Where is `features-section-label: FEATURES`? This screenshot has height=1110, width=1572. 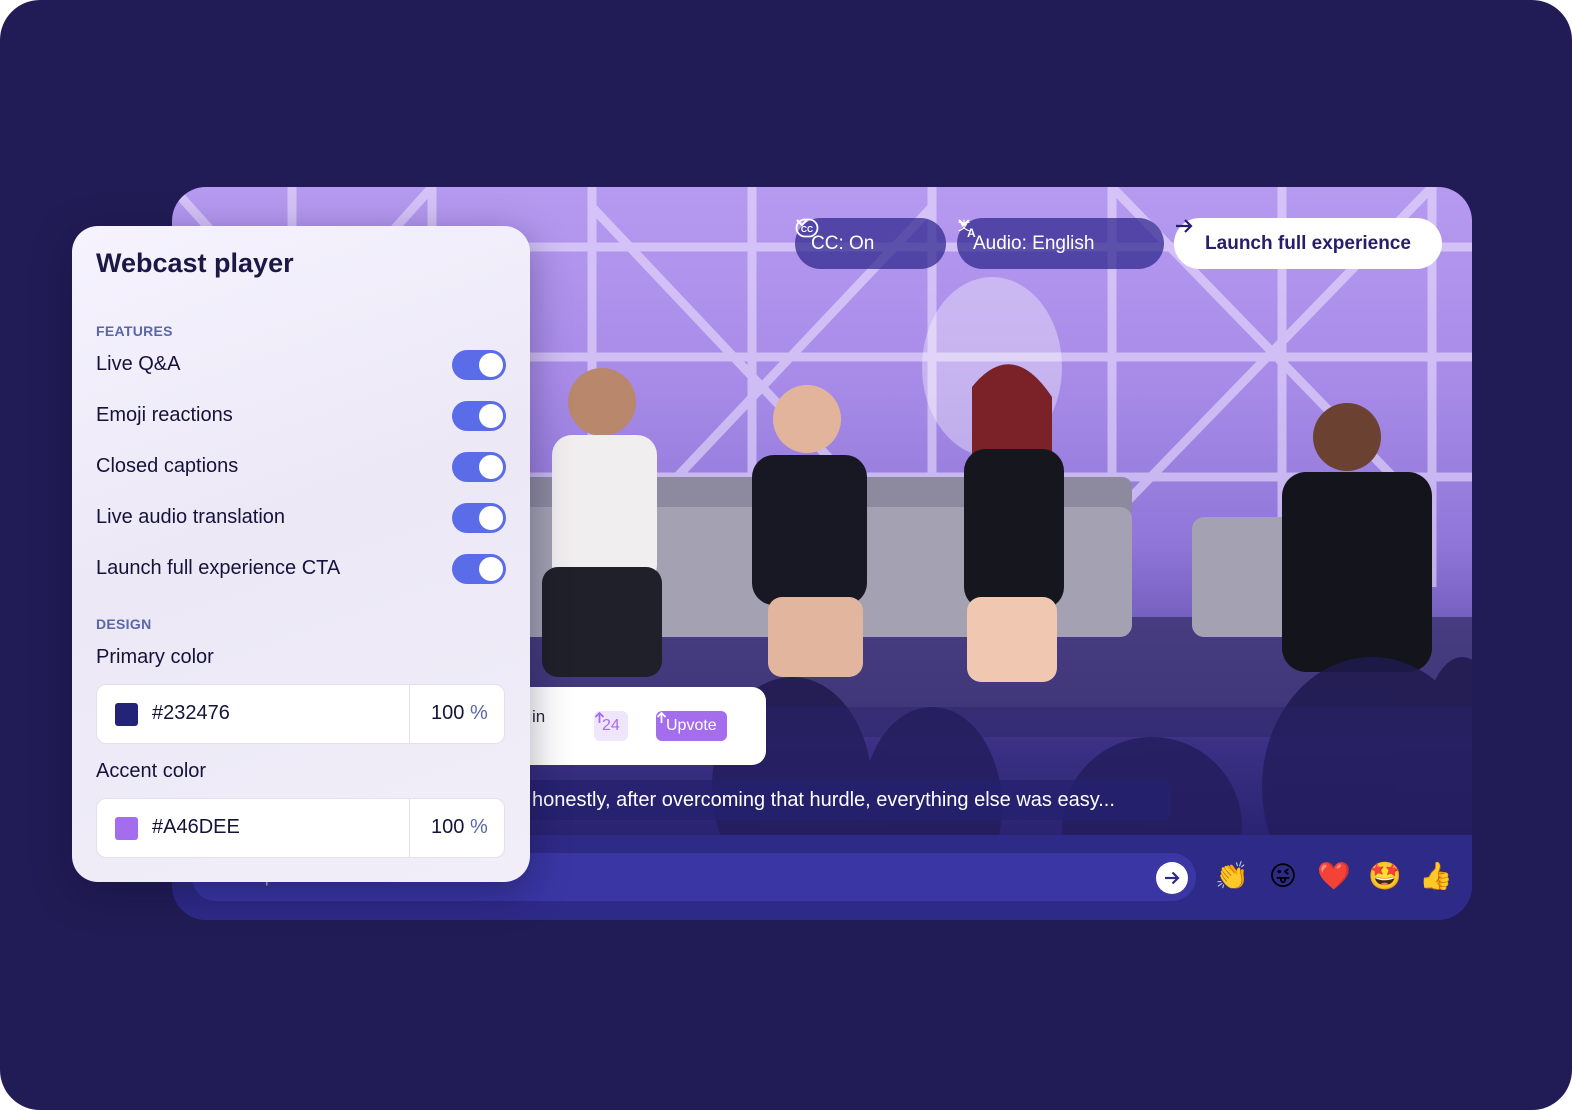
features-section-label: FEATURES is located at coordinates (134, 331).